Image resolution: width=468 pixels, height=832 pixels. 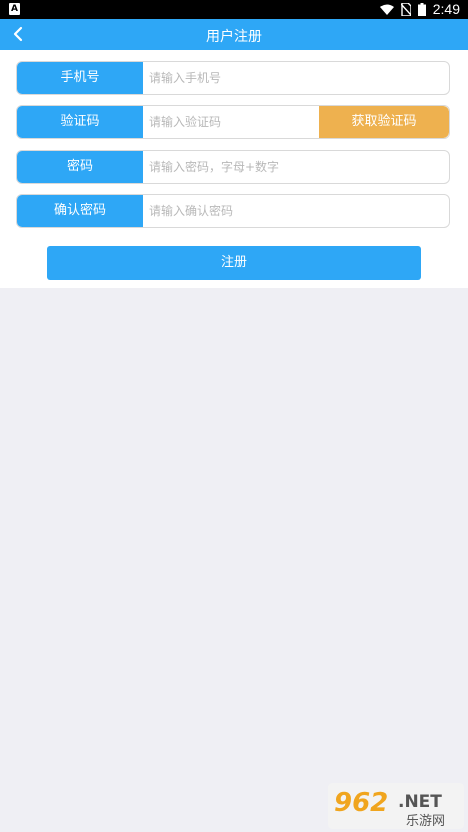 I want to click on code-input, so click(x=226, y=122).